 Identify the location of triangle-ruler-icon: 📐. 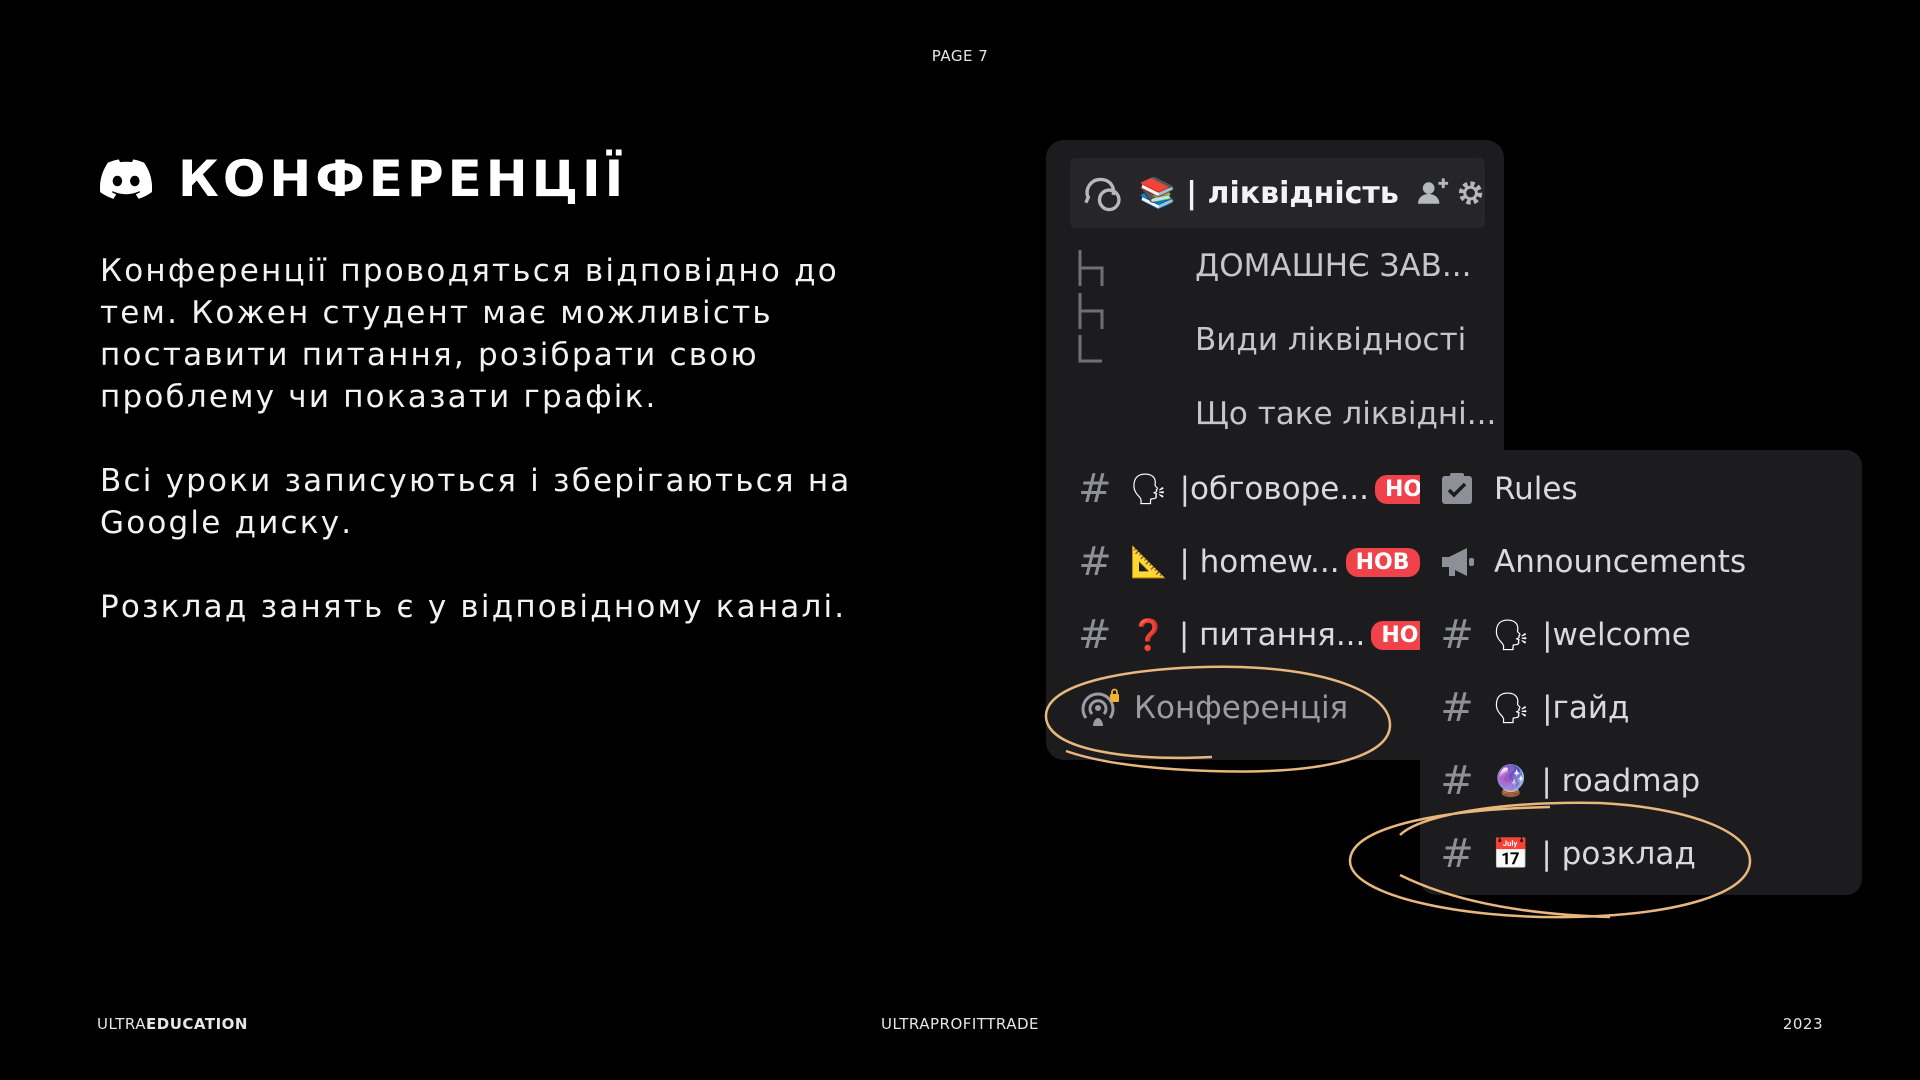
(1149, 562).